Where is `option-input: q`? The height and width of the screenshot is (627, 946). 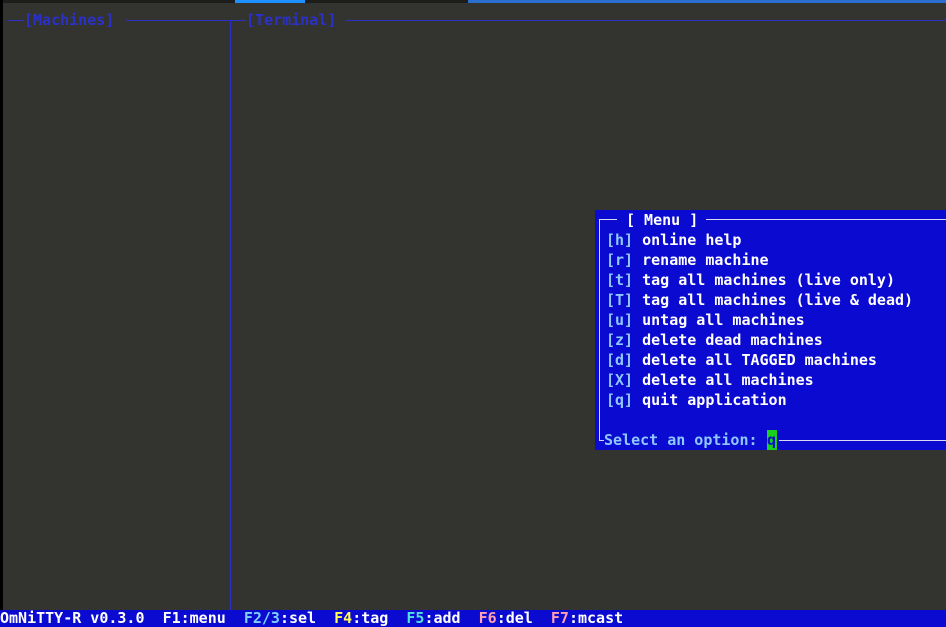
option-input: q is located at coordinates (771, 440).